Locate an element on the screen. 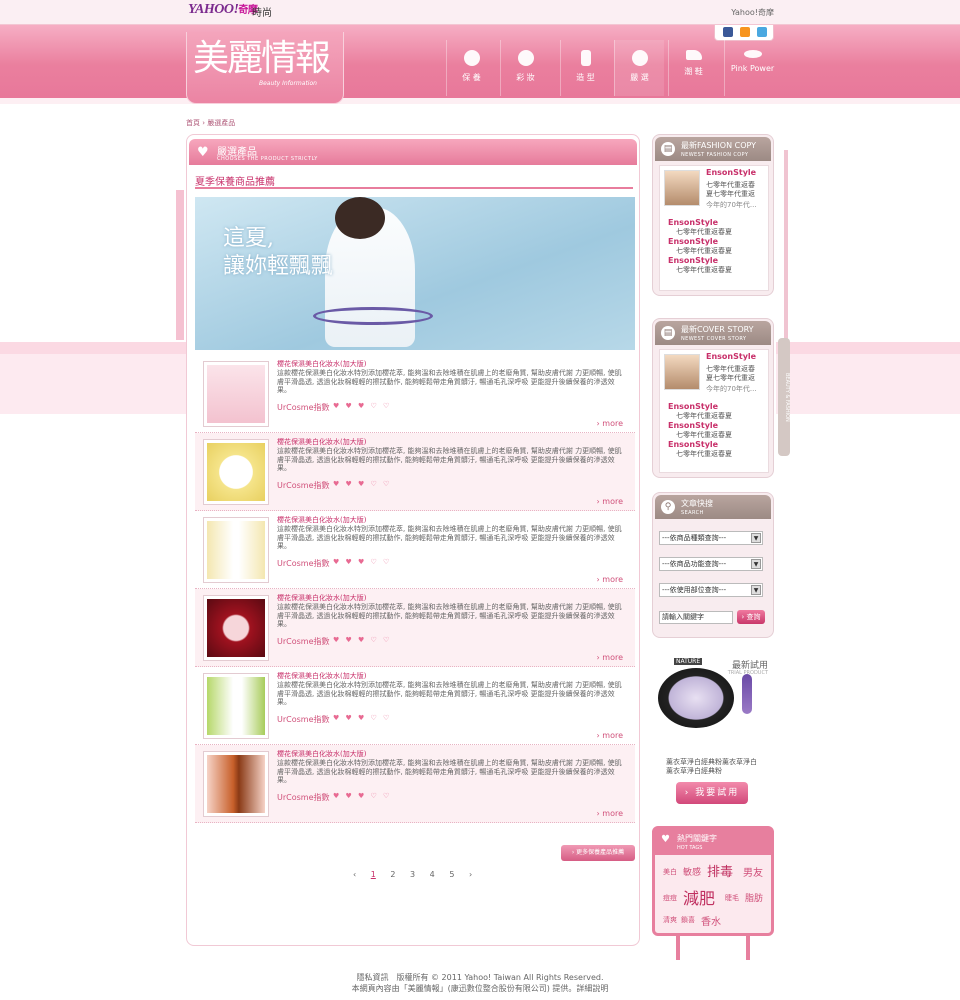  brand-logo: 美麗情報 Beauty Information is located at coordinates (265, 68).